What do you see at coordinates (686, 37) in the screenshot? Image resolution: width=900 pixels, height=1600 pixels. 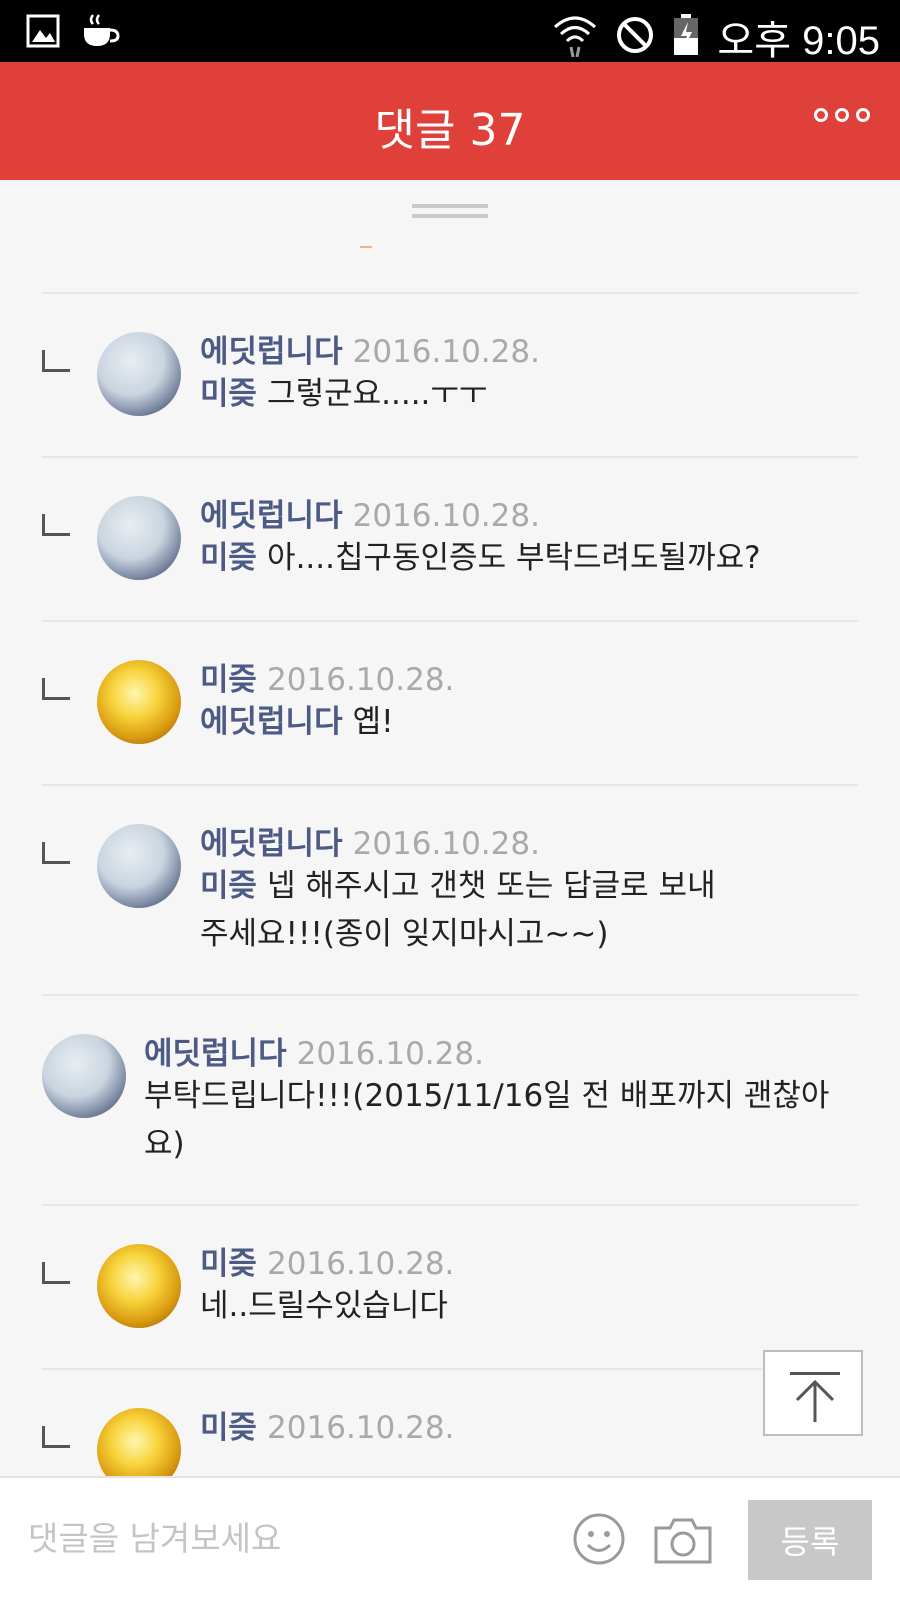 I see `battery-icon` at bounding box center [686, 37].